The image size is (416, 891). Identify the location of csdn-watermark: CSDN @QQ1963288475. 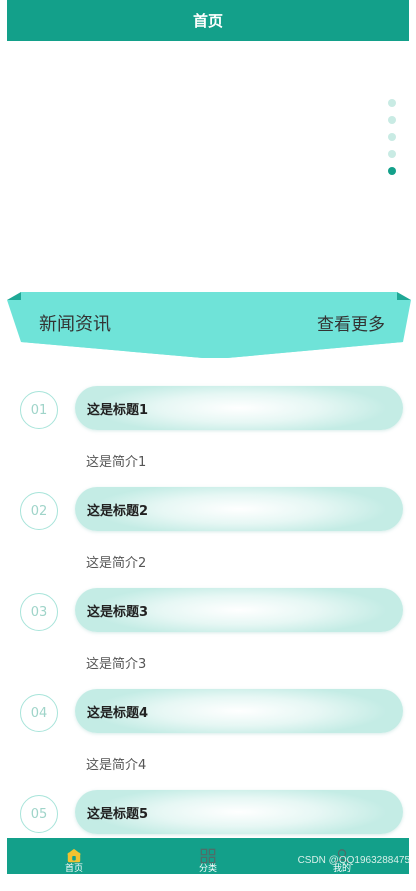
(353, 860).